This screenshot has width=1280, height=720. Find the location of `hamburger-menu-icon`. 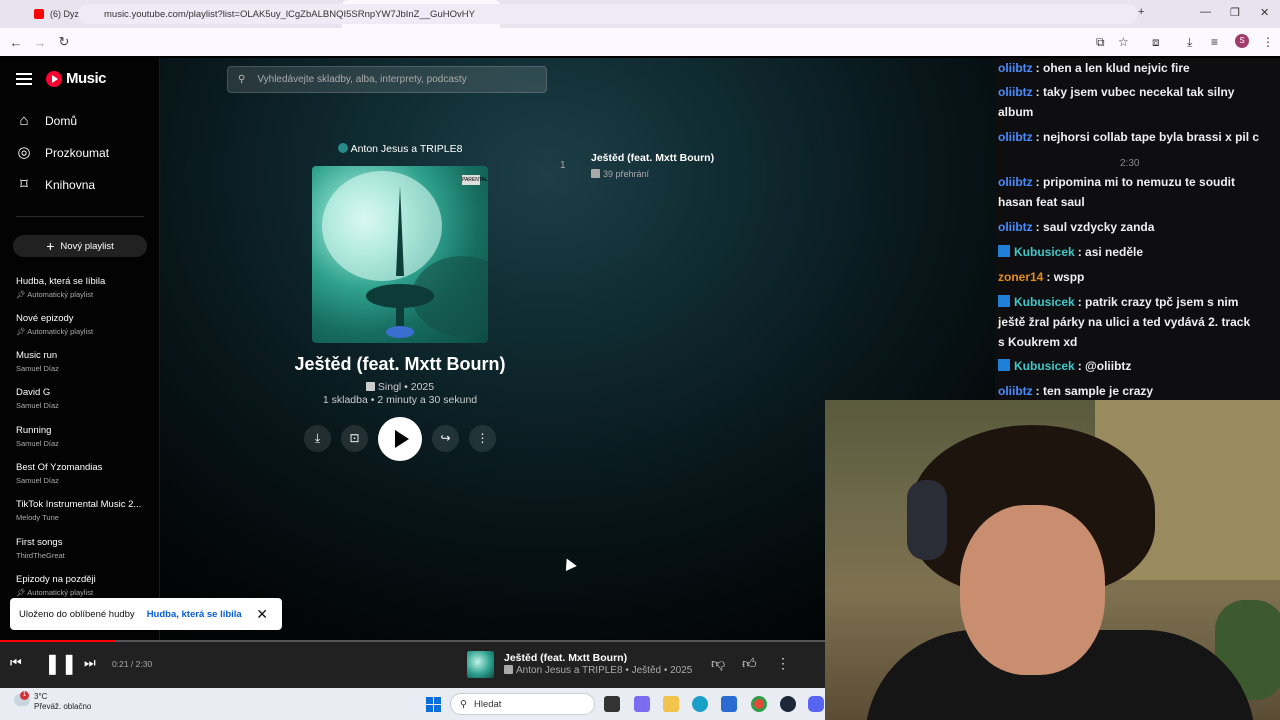

hamburger-menu-icon is located at coordinates (24, 78).